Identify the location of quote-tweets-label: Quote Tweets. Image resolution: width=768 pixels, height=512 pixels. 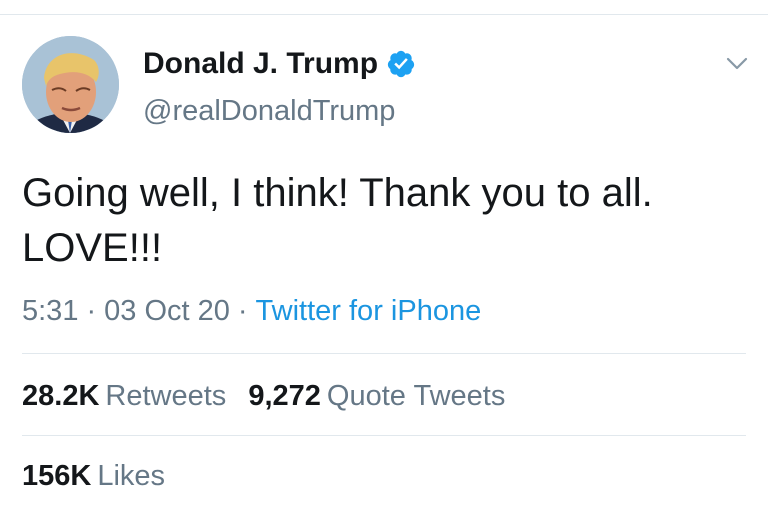
(416, 396).